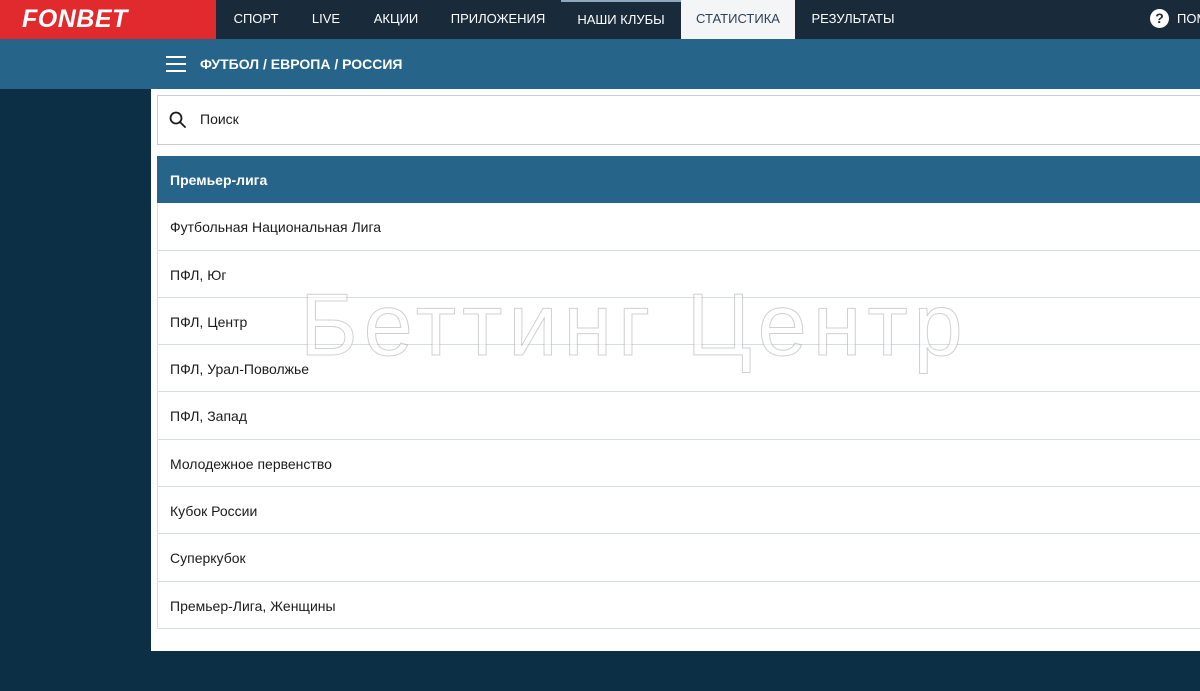 The height and width of the screenshot is (691, 1200). Describe the element at coordinates (240, 369) in the screenshot. I see `league-label: ПФЛ, Урал-Поволжье` at that location.